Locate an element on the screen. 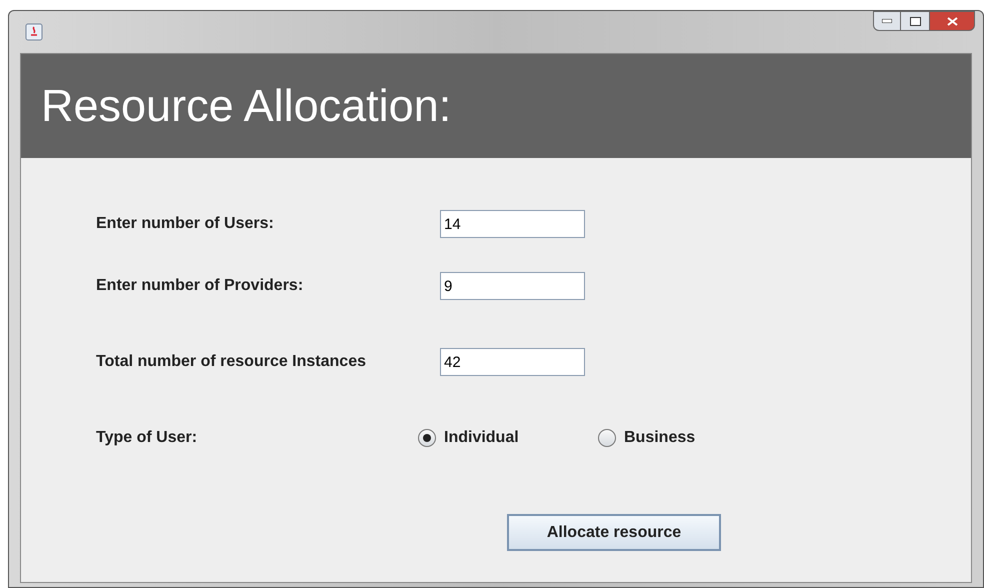 The image size is (984, 588). radio-option: Individual is located at coordinates (508, 438).